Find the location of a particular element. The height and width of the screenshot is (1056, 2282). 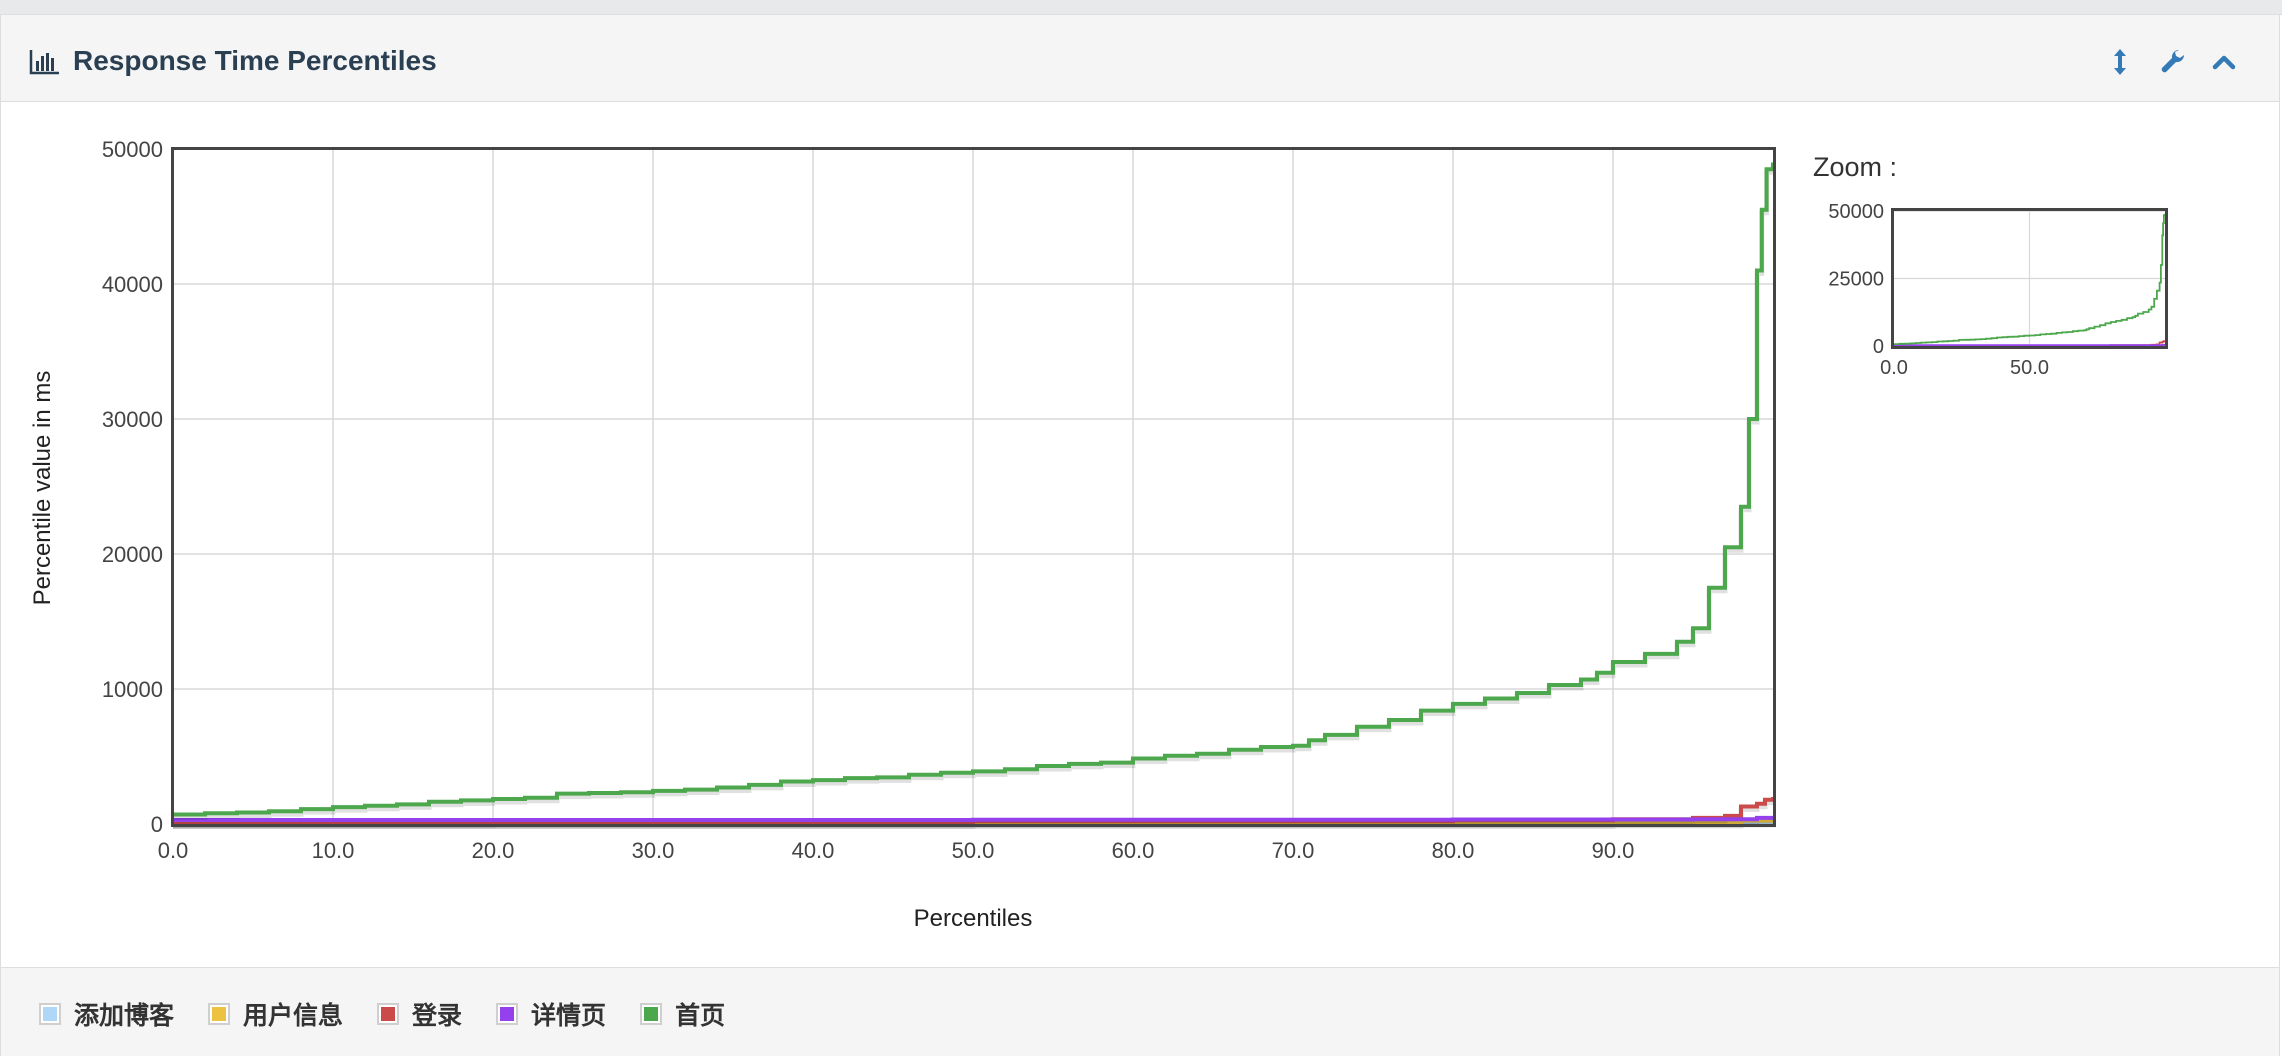

panel-heading: Response Time Percentiles is located at coordinates (1140, 58).